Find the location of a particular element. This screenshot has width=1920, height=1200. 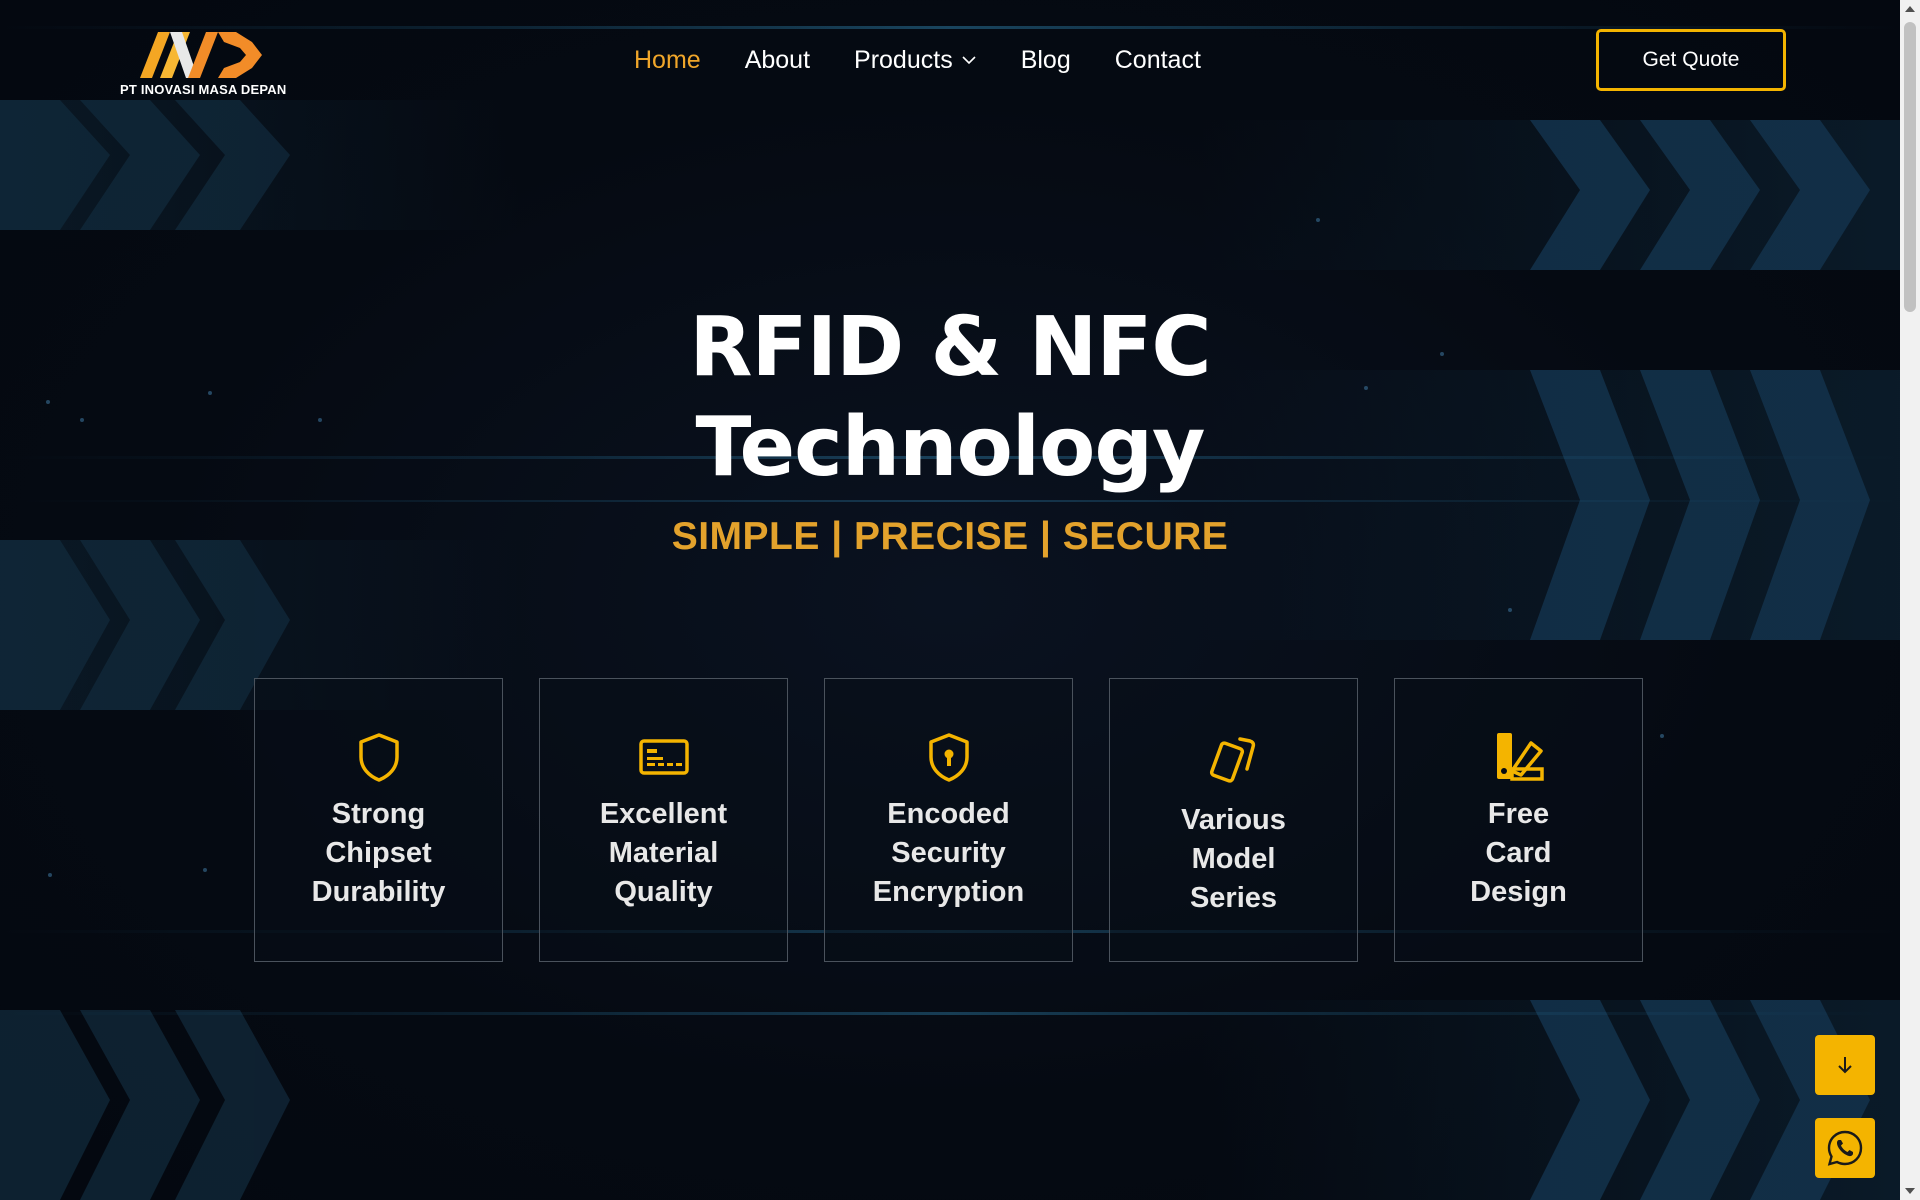

hero-title: RFID & NFC Technology is located at coordinates (950, 398).